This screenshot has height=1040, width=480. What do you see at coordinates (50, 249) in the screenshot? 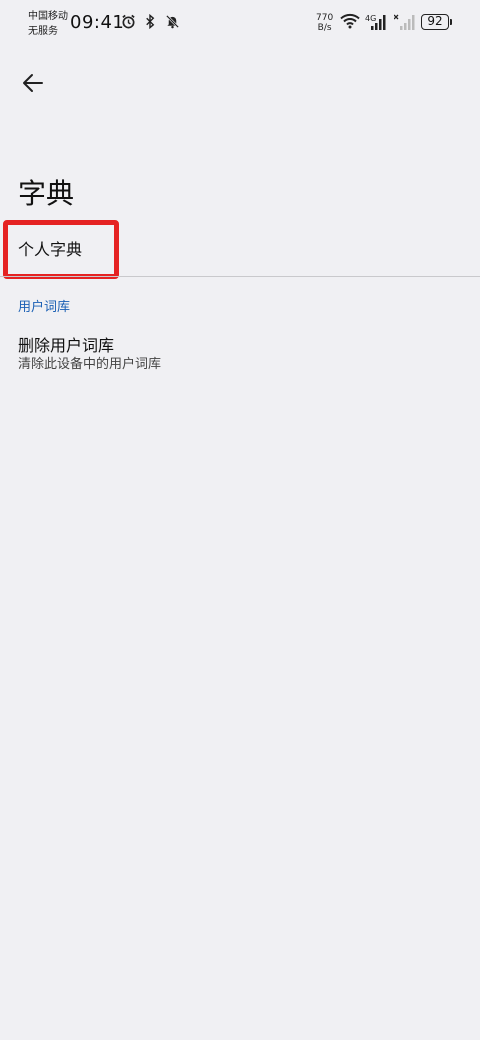
I see `personal-dictionary-label: 个人字典` at bounding box center [50, 249].